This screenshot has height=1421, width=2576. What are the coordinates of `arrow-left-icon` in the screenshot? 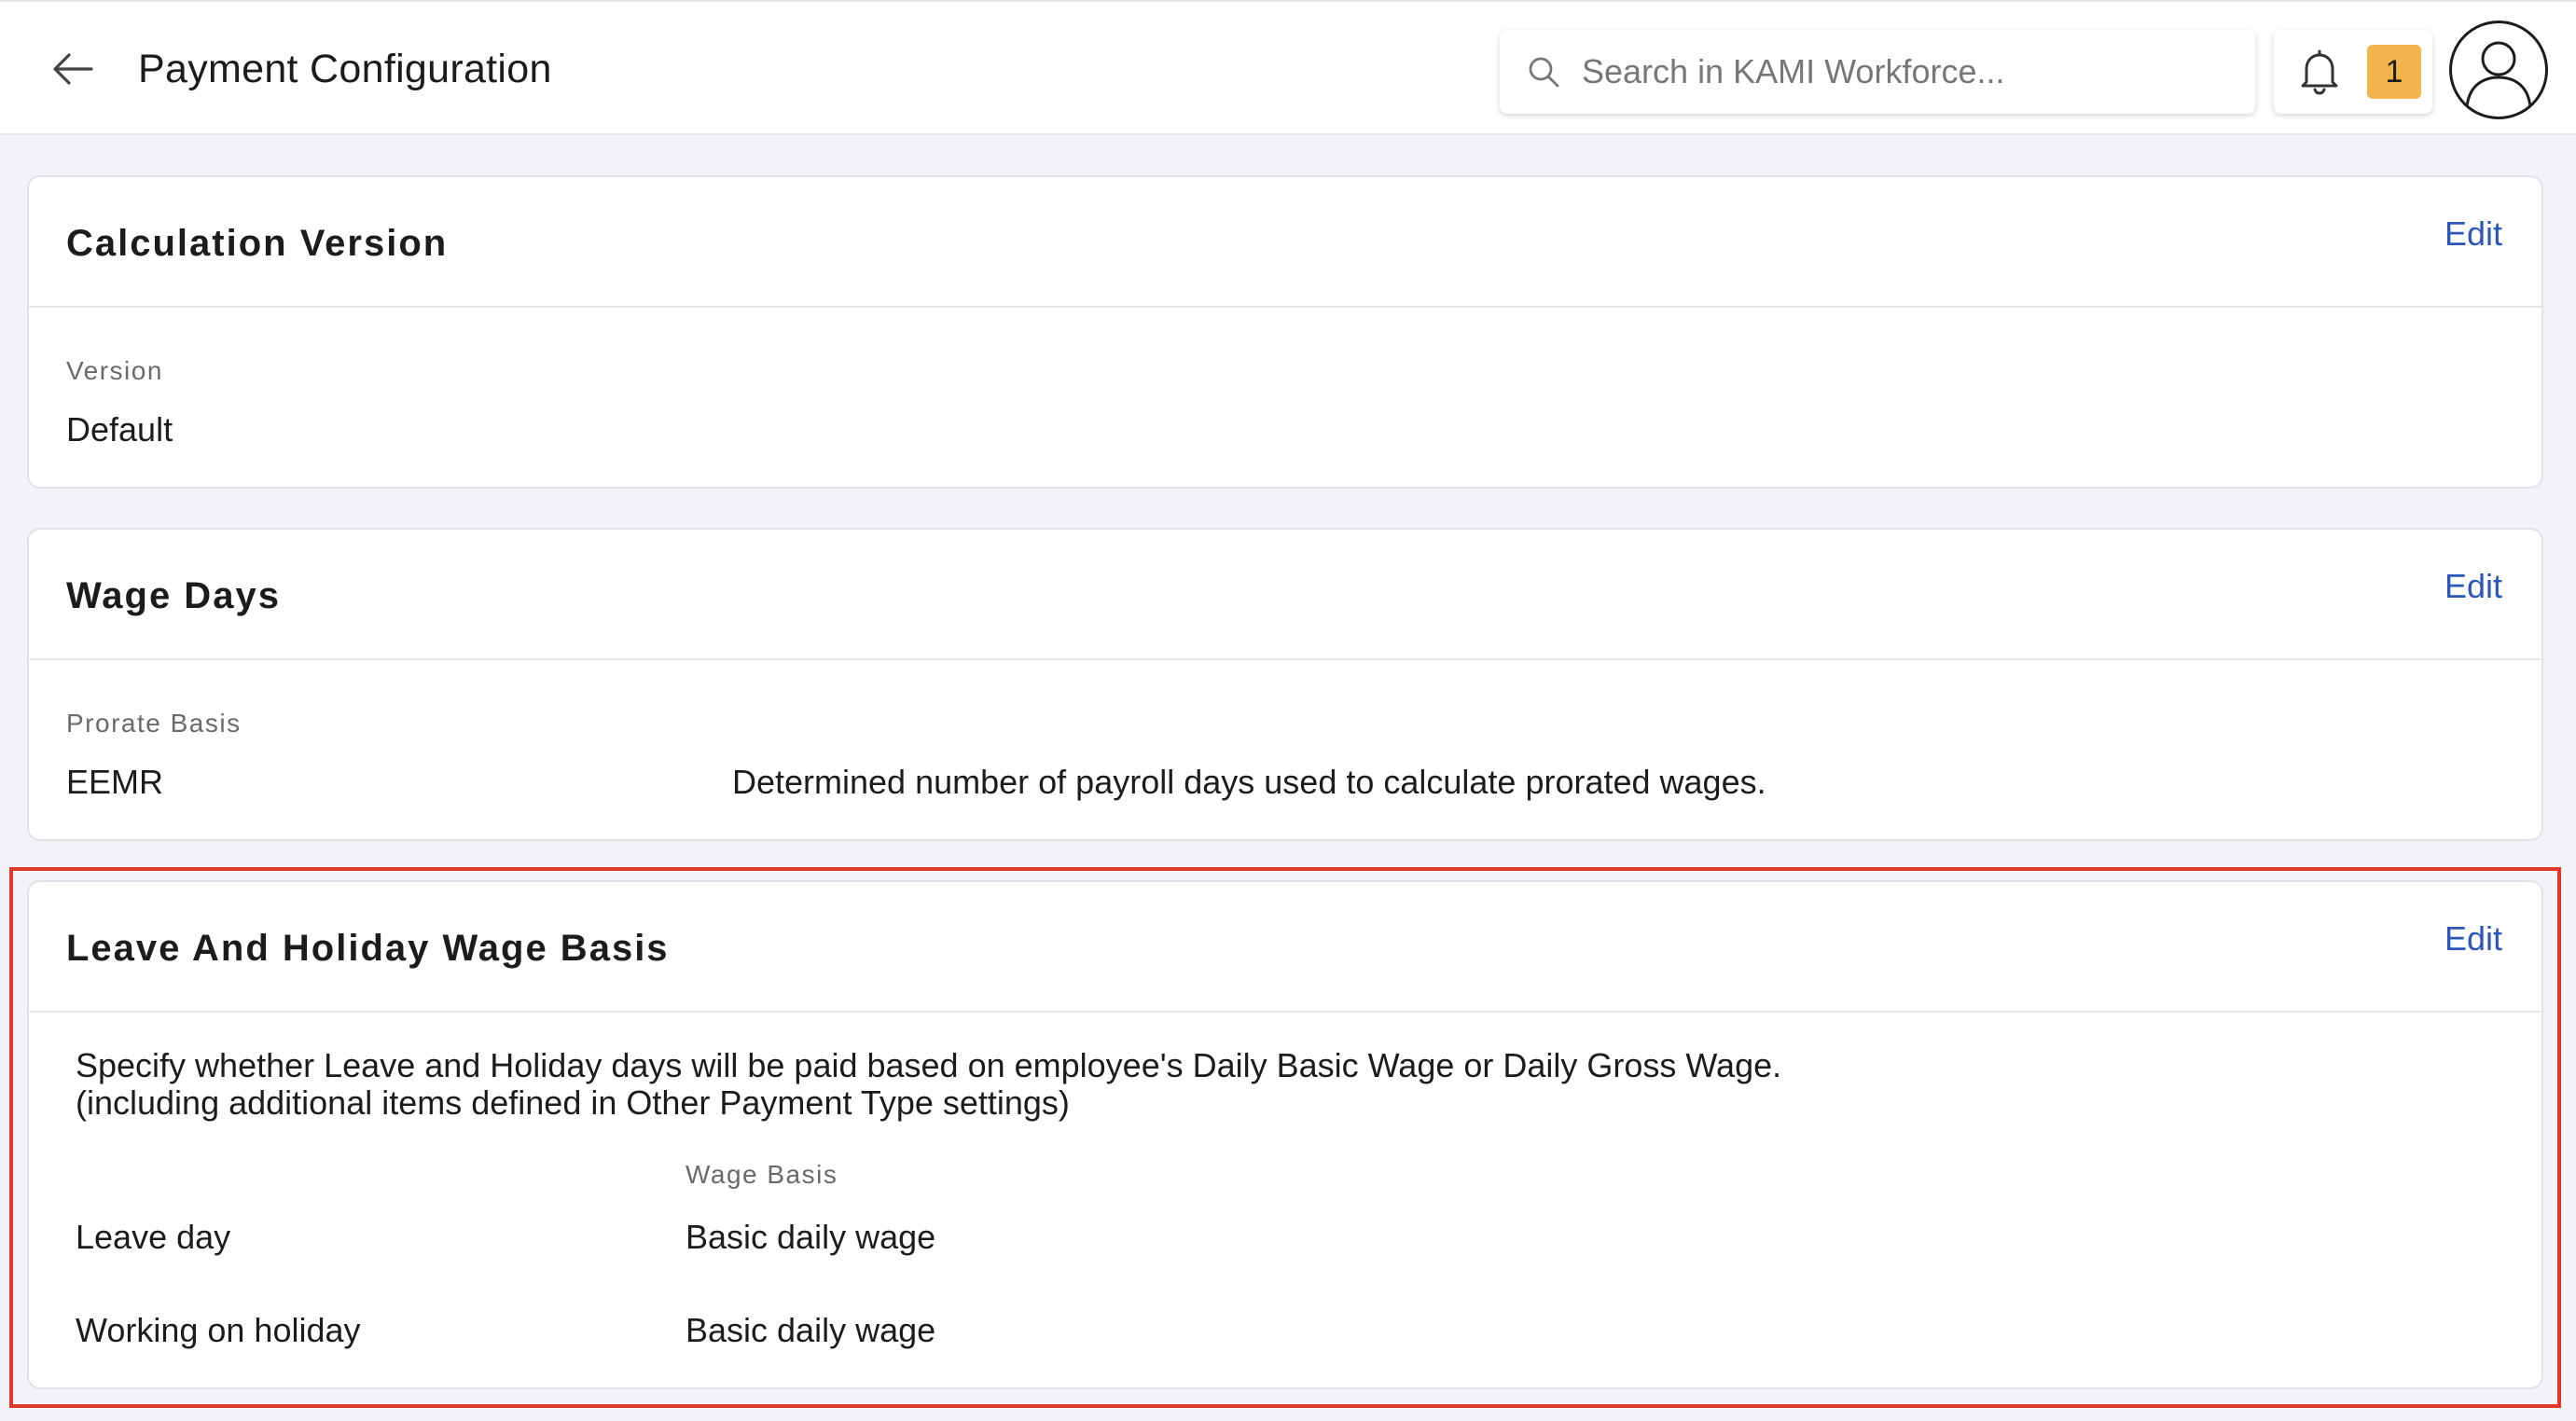 It's located at (73, 69).